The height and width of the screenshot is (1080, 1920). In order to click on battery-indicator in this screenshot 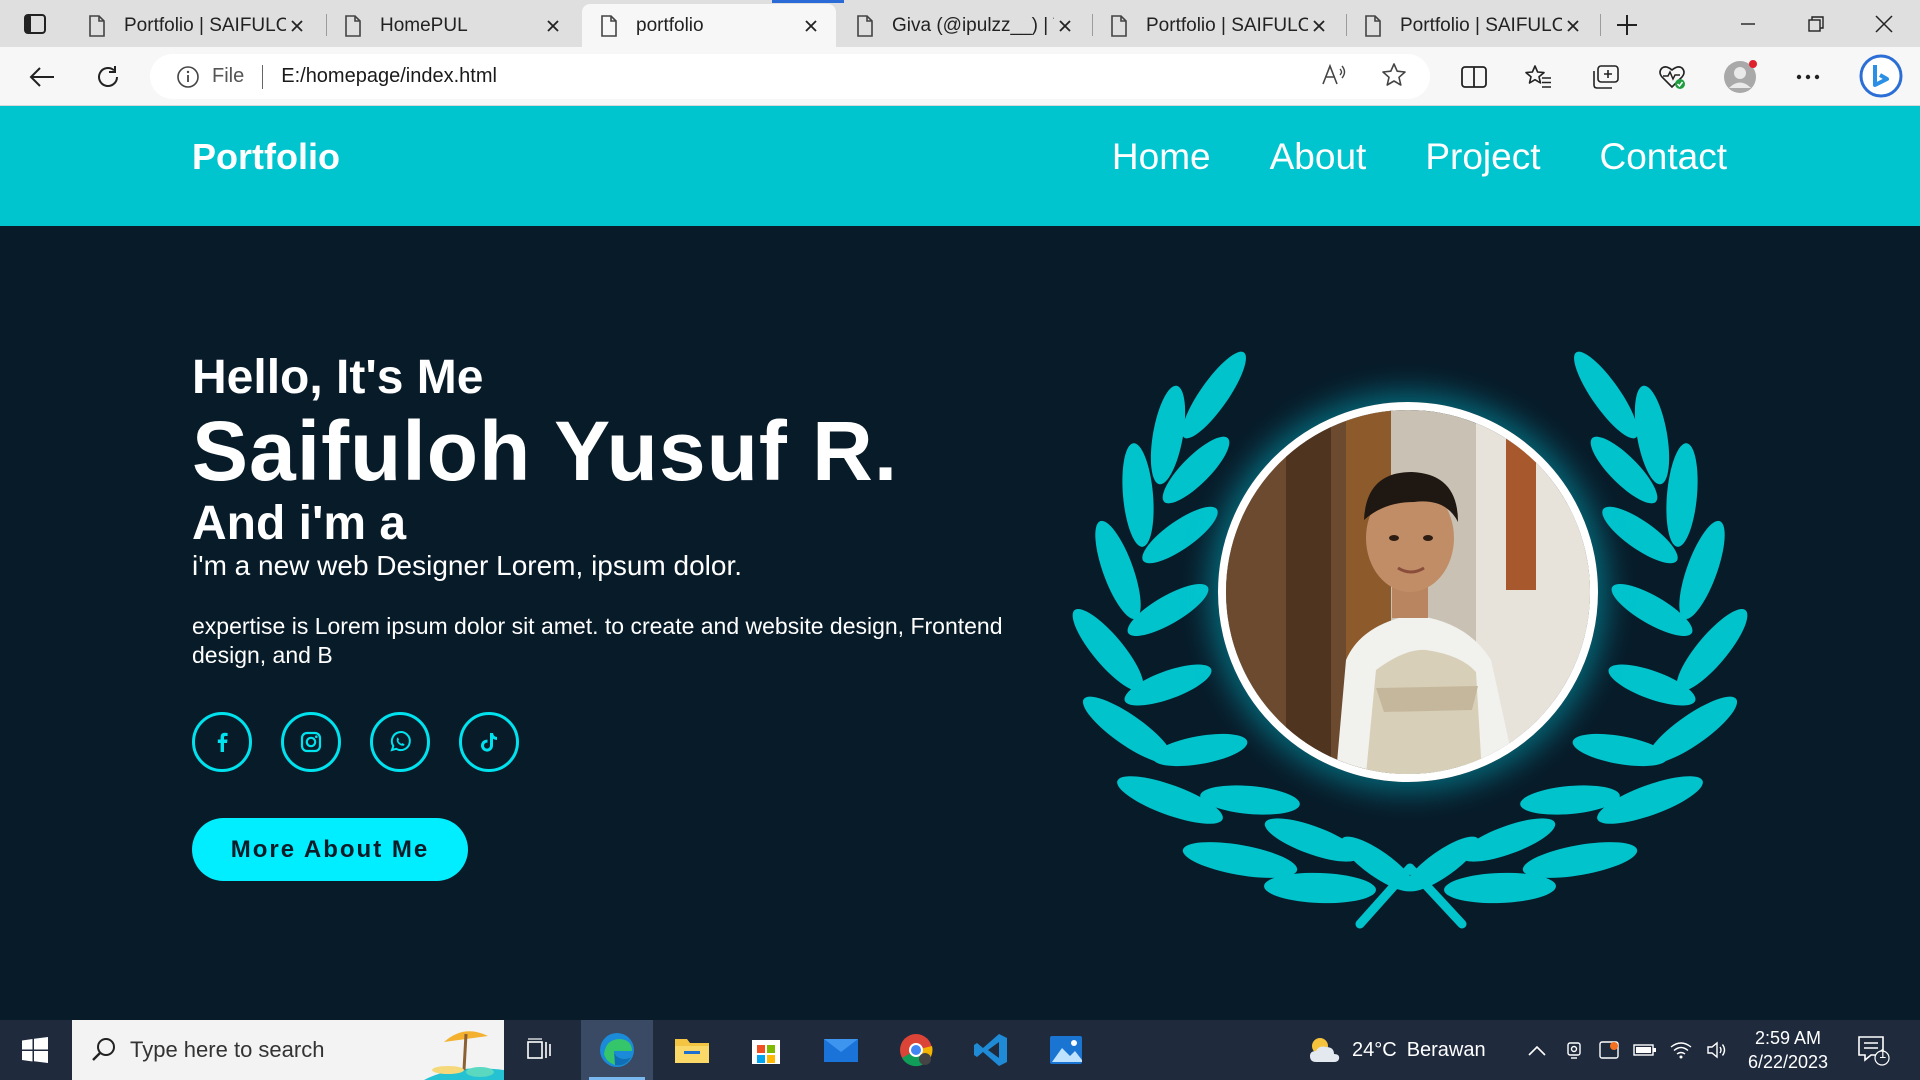, I will do `click(1645, 1050)`.